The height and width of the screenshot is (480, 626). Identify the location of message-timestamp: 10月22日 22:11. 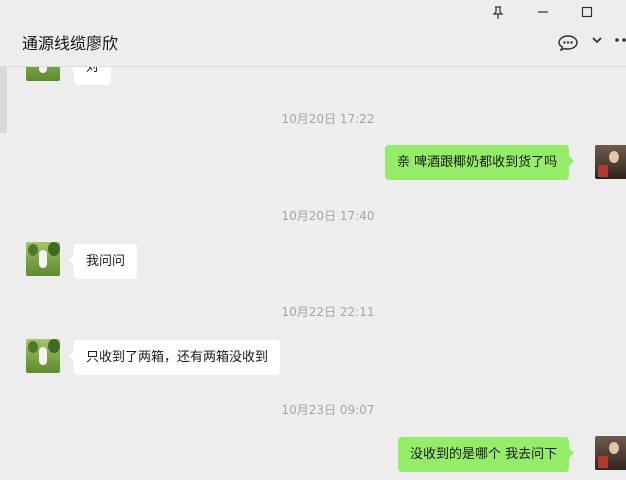
(328, 312).